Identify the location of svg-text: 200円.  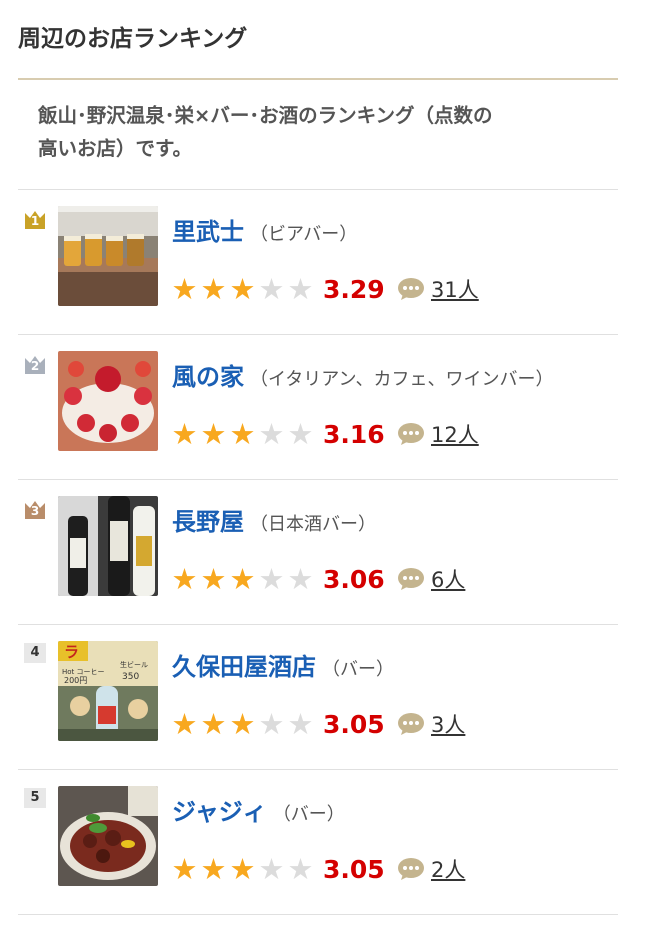
(75, 680).